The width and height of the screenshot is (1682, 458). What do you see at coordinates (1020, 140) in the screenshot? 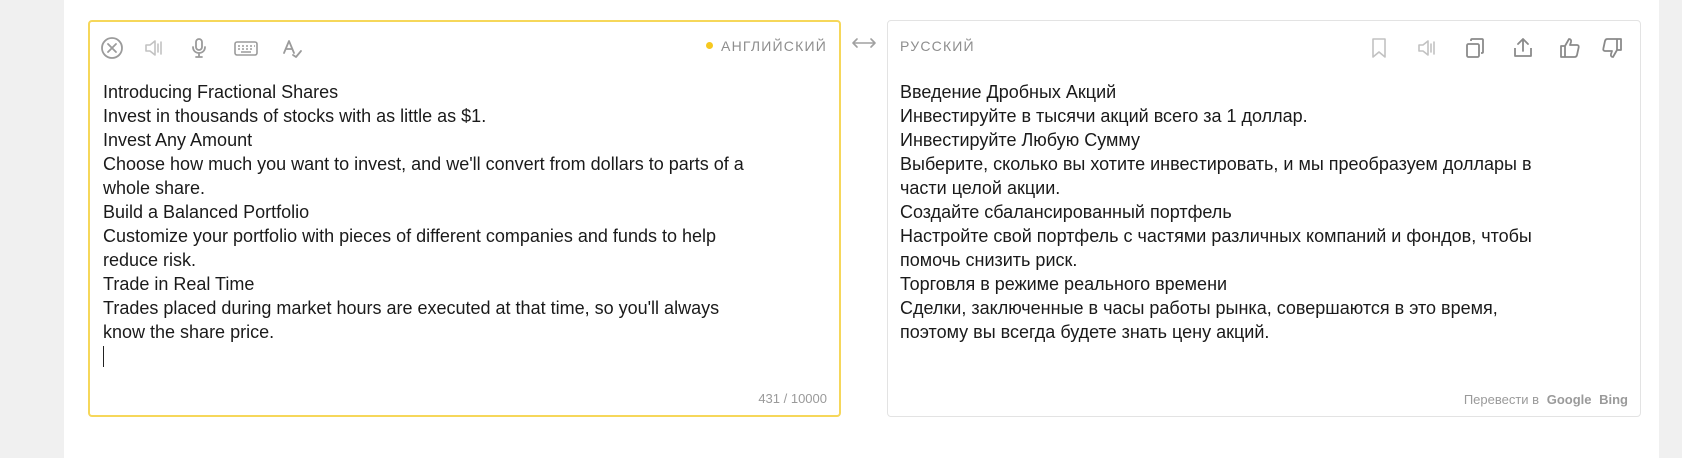
I see `translation-line: Инвестируйте Любую Сумму` at bounding box center [1020, 140].